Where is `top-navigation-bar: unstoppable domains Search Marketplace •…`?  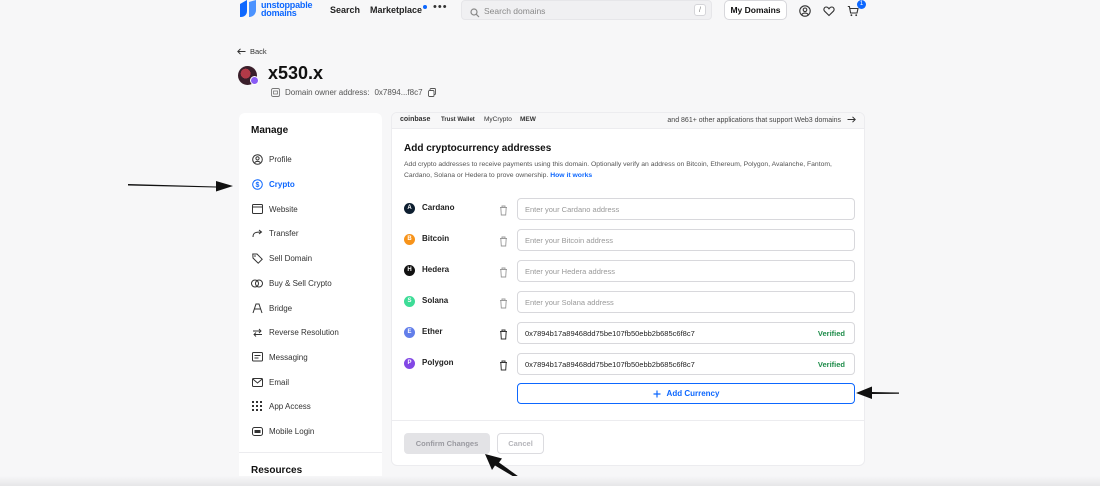
top-navigation-bar: unstoppable domains Search Marketplace •… is located at coordinates (550, 11).